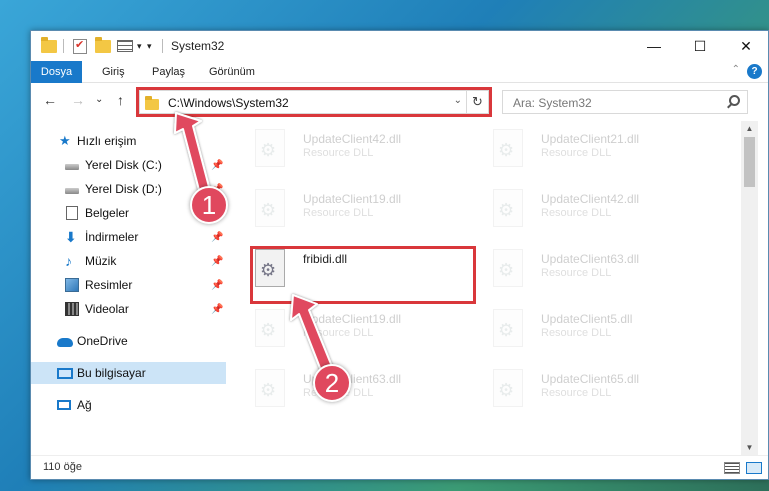  Describe the element at coordinates (64, 405) in the screenshot. I see `network-icon` at that location.